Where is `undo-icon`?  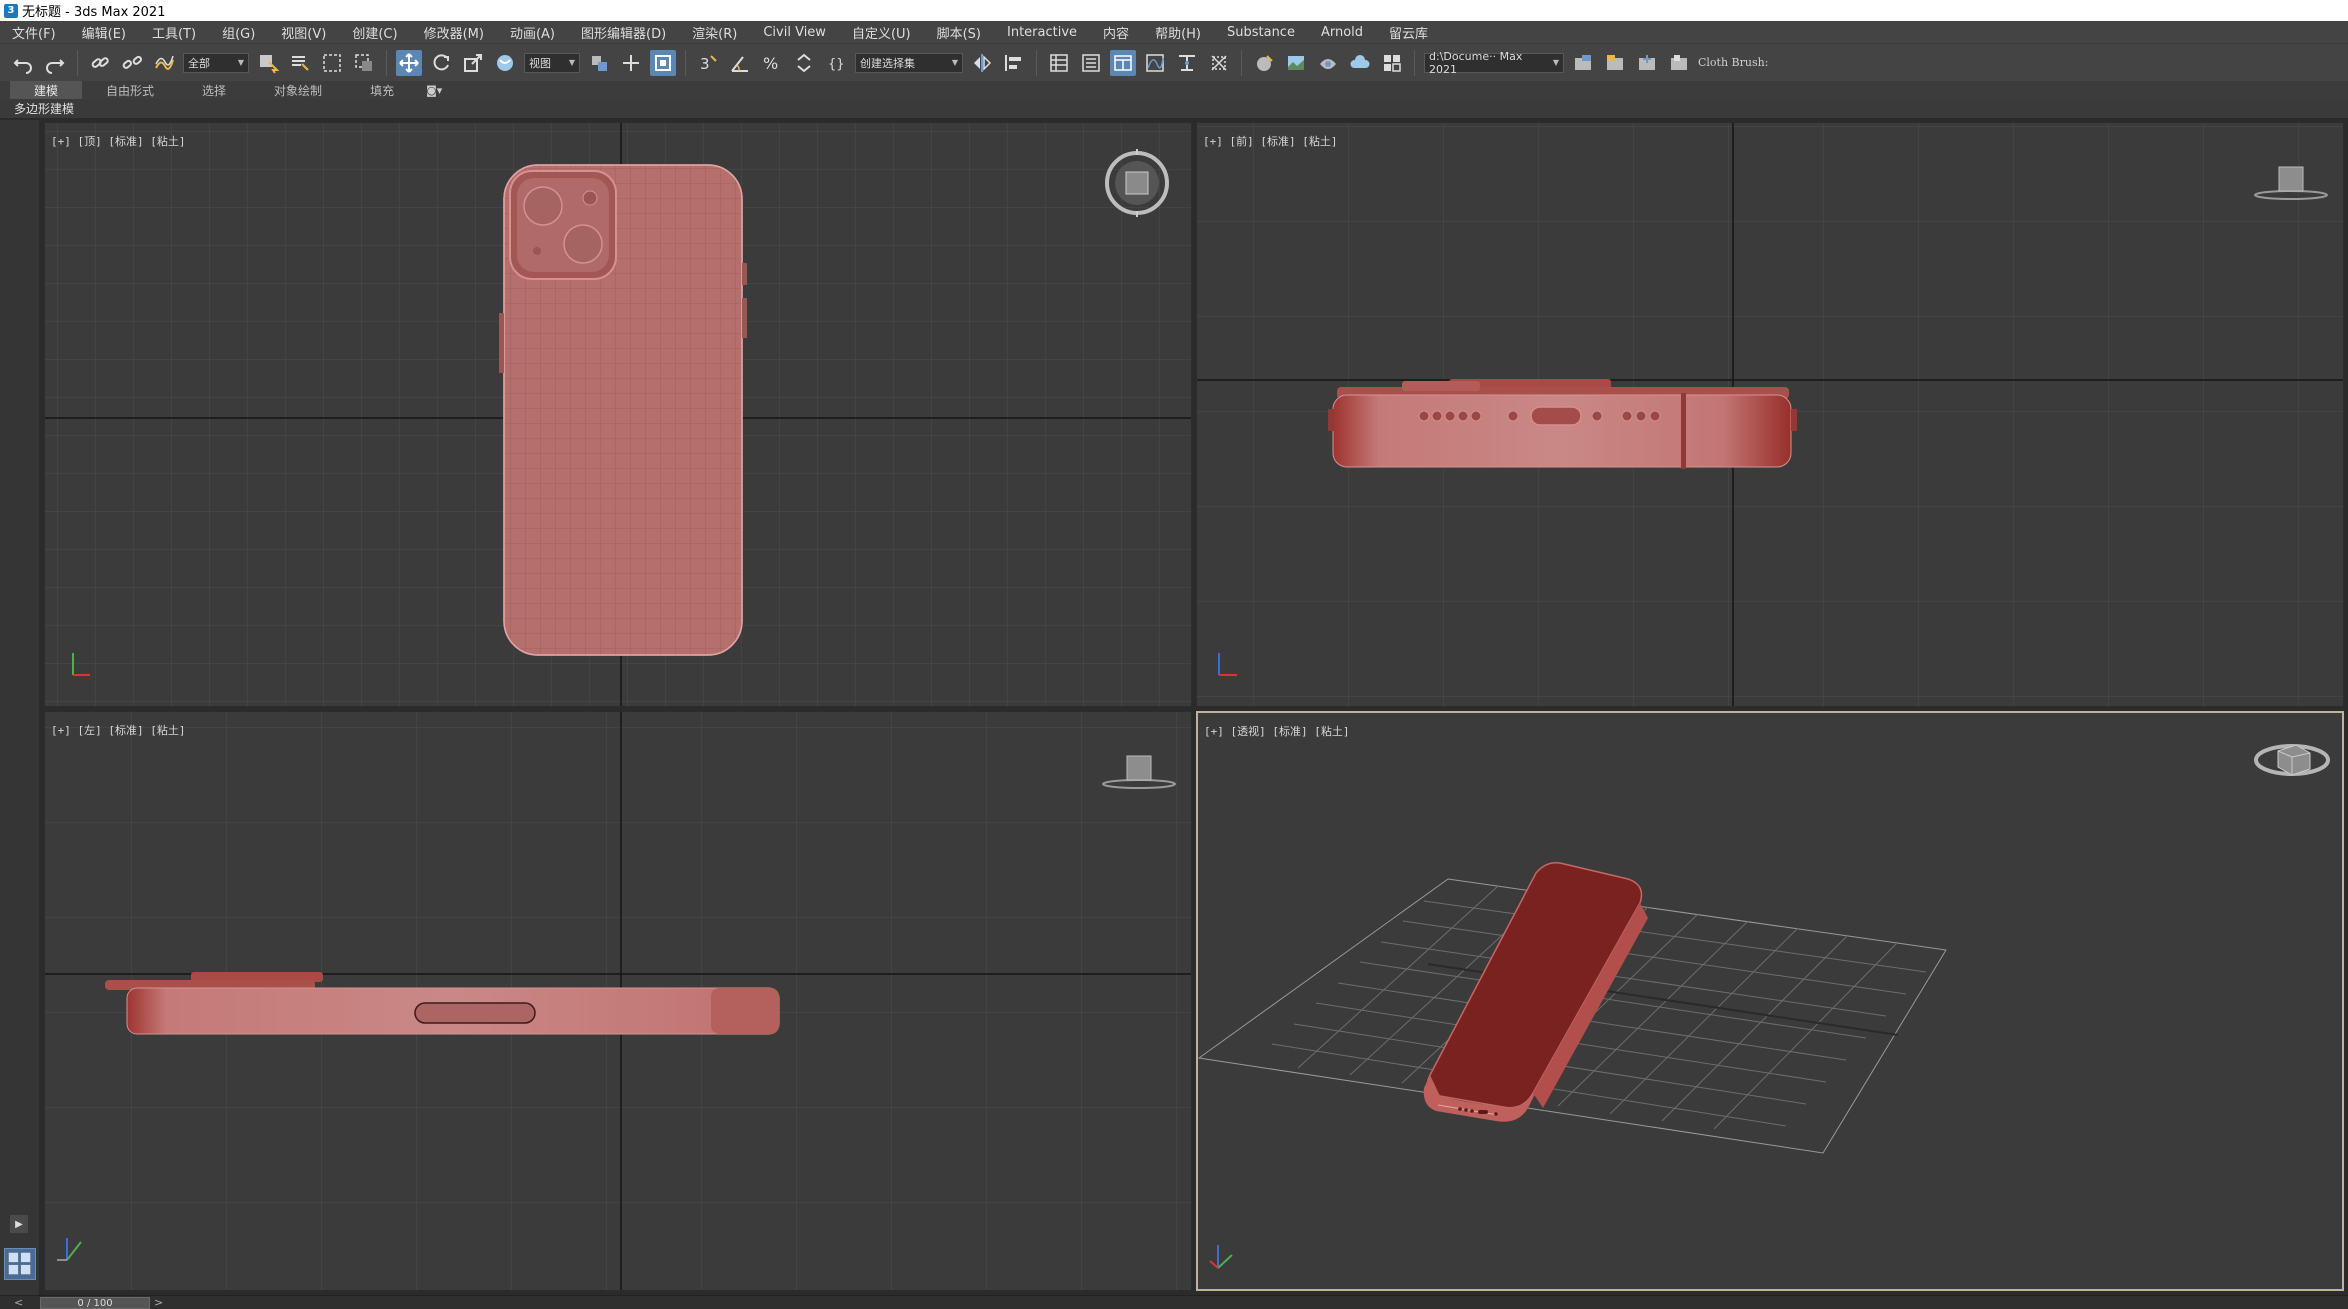
undo-icon is located at coordinates (23, 63).